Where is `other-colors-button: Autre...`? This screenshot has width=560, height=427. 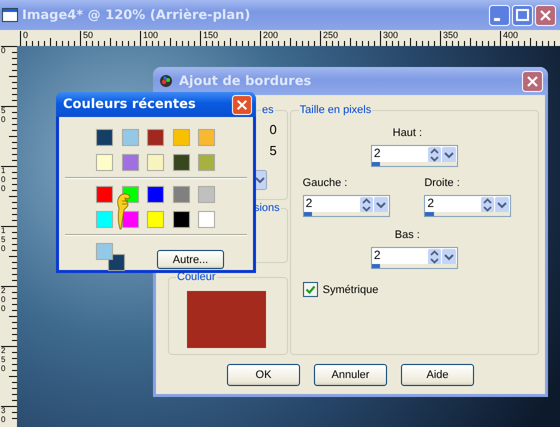
other-colors-button: Autre... is located at coordinates (190, 259).